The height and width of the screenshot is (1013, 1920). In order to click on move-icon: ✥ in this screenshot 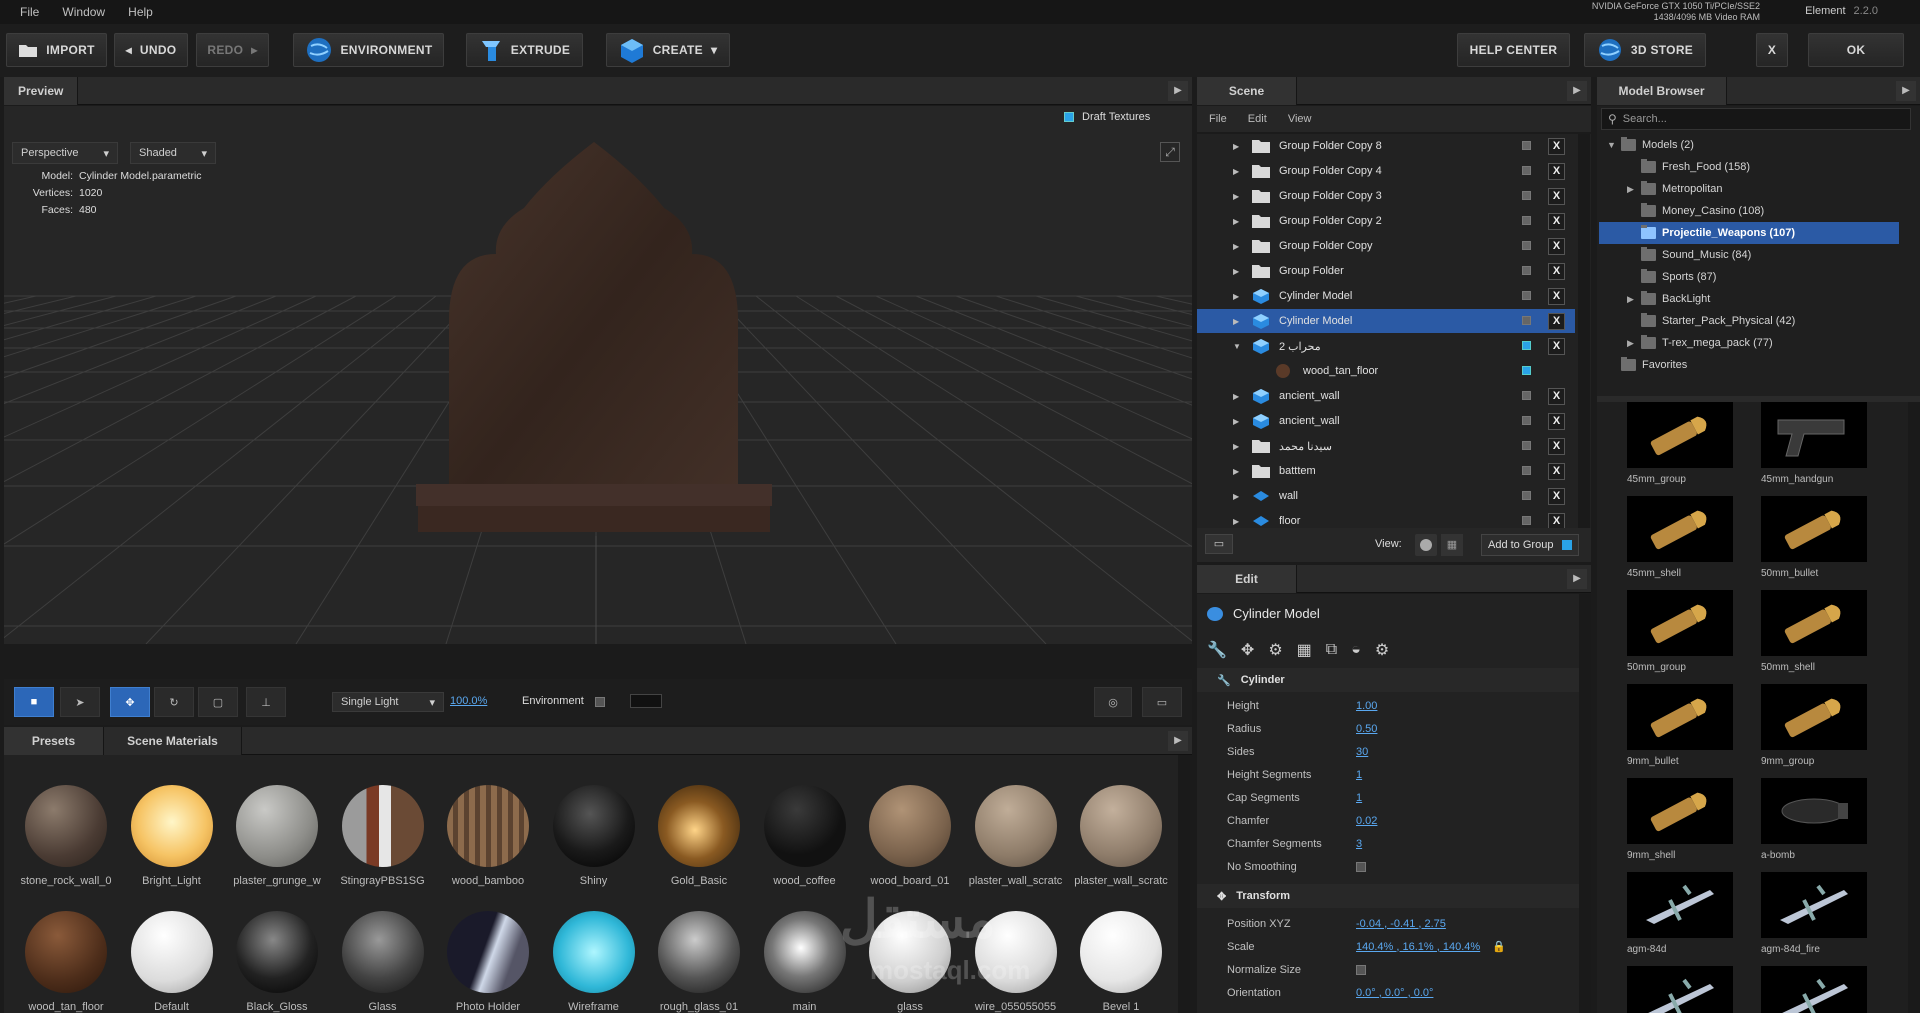, I will do `click(1247, 650)`.